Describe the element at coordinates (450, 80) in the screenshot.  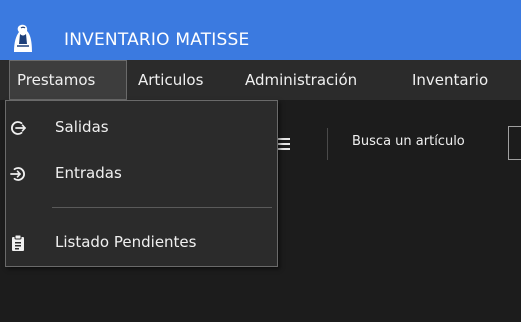
I see `menu-inventario: Inventario` at that location.